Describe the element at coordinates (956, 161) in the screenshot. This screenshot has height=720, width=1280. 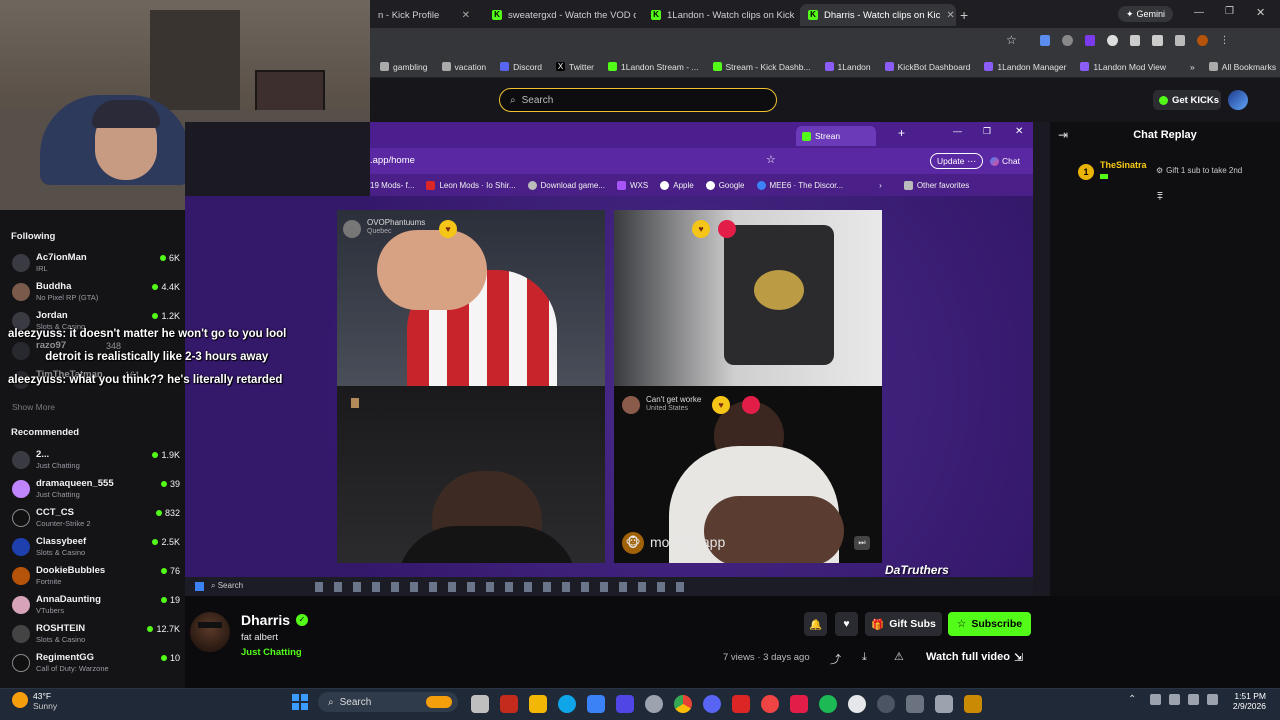
I see `update-button: Update ⋯` at that location.